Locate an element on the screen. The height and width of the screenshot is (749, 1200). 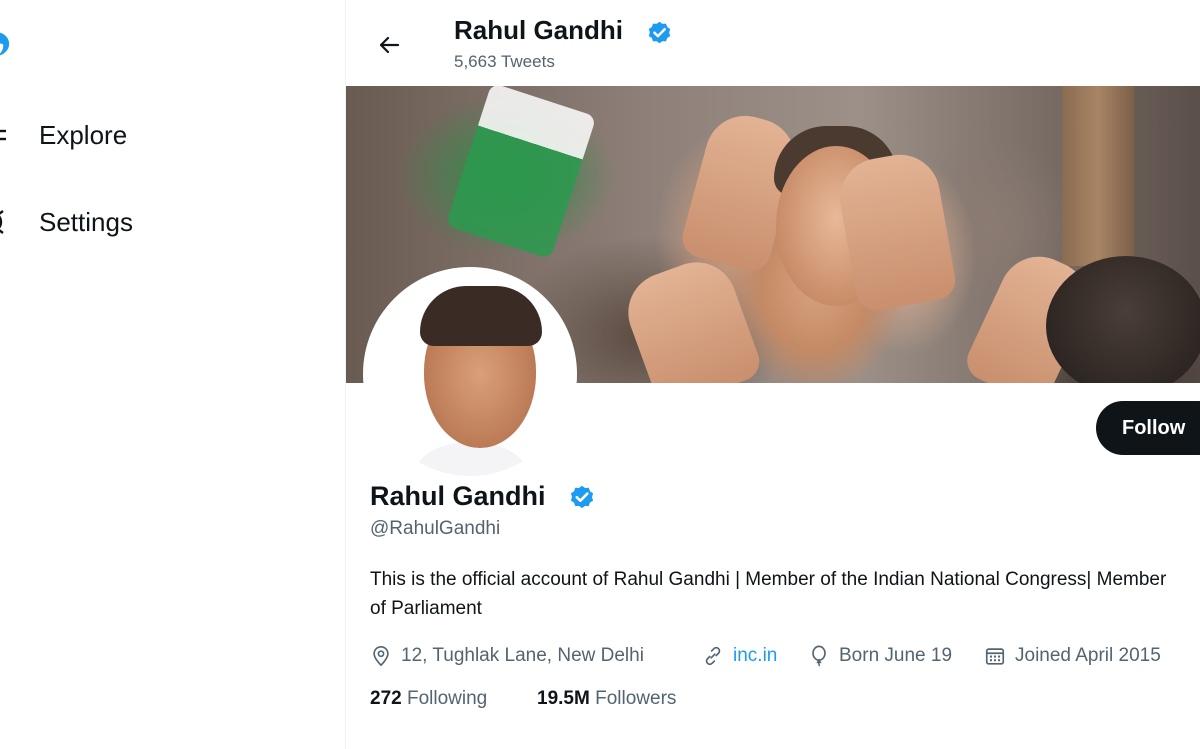
banner-pole is located at coordinates (1098, 176).